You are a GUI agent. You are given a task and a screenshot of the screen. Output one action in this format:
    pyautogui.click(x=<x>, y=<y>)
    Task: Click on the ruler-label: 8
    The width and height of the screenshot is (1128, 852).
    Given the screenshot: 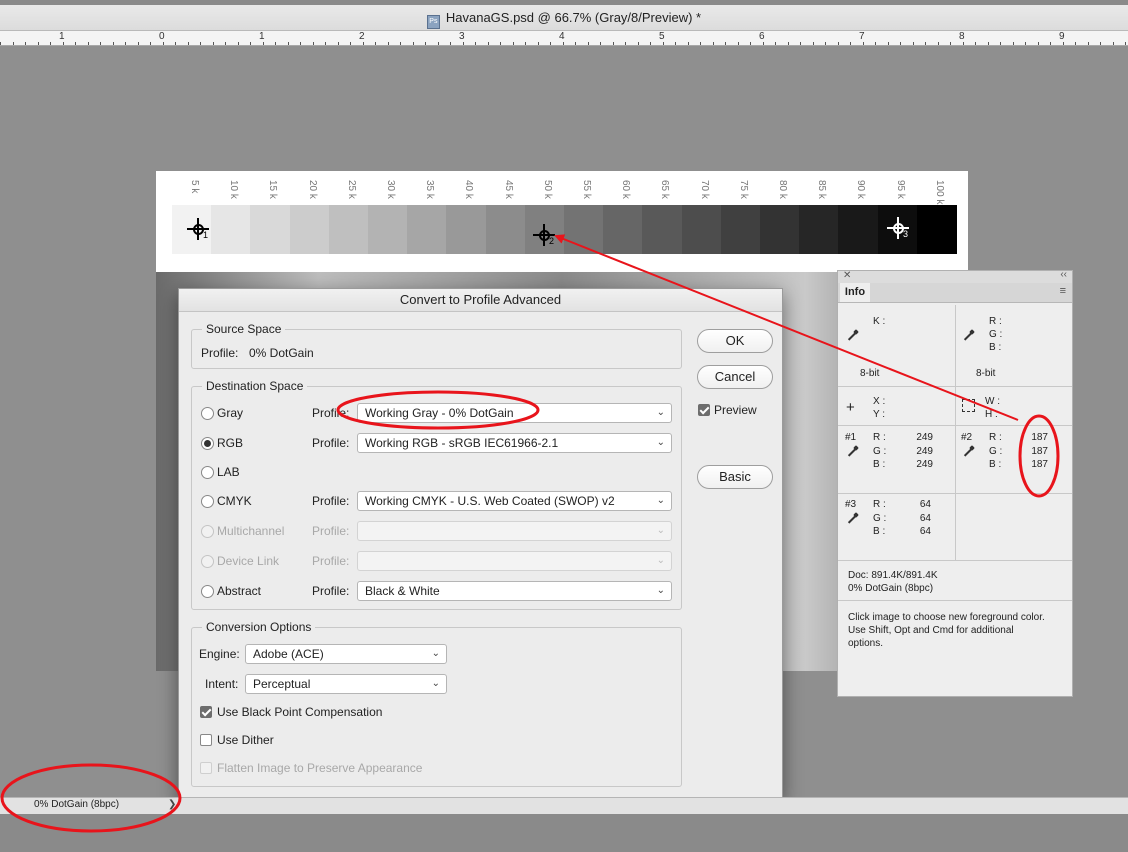 What is the action you would take?
    pyautogui.click(x=962, y=36)
    